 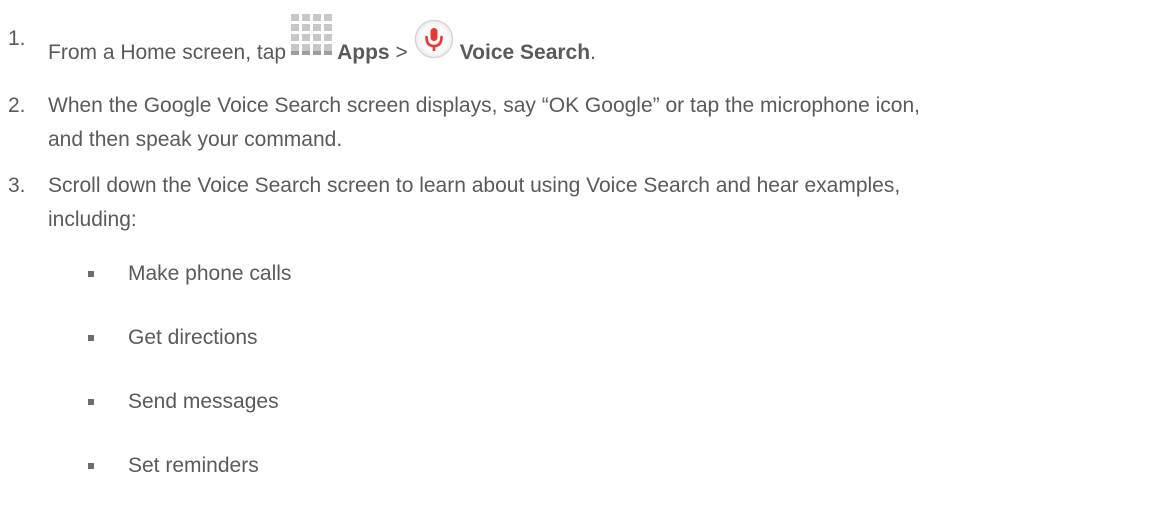 What do you see at coordinates (593, 52) in the screenshot?
I see `step-period: .` at bounding box center [593, 52].